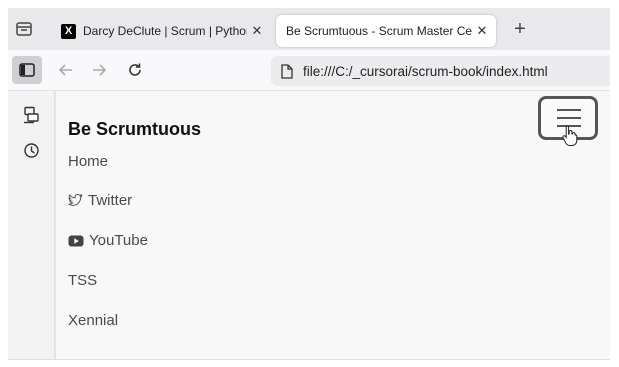  I want to click on sync-icon, so click(31, 115).